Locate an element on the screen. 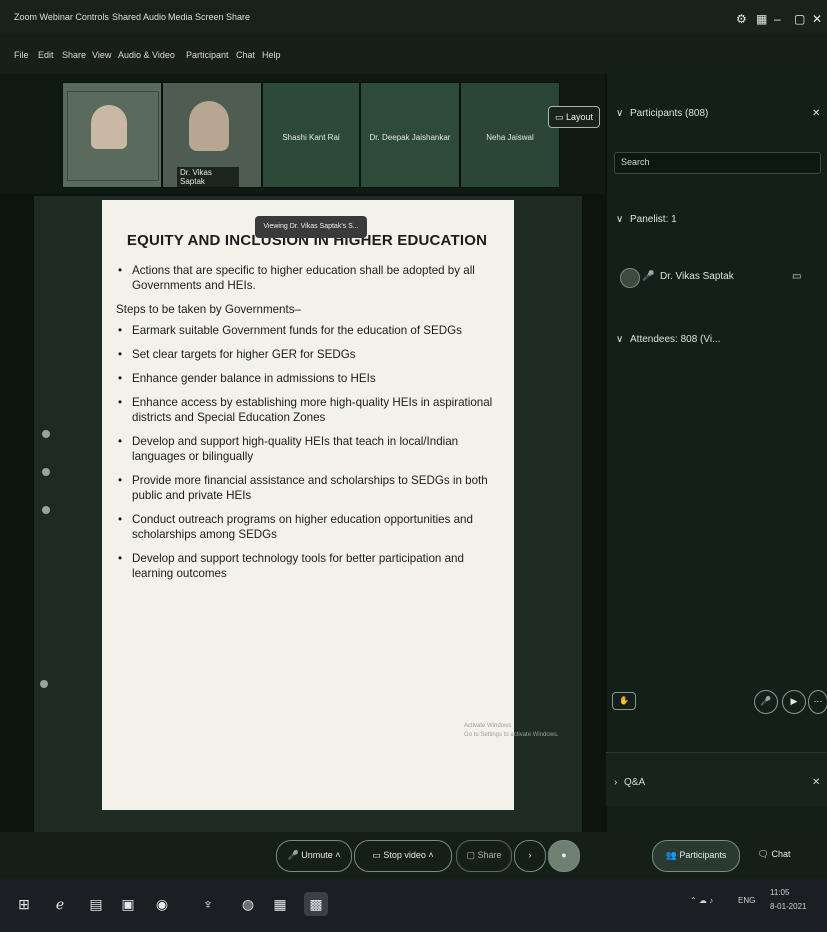  window-tab-3: Media Screen Share is located at coordinates (209, 17).